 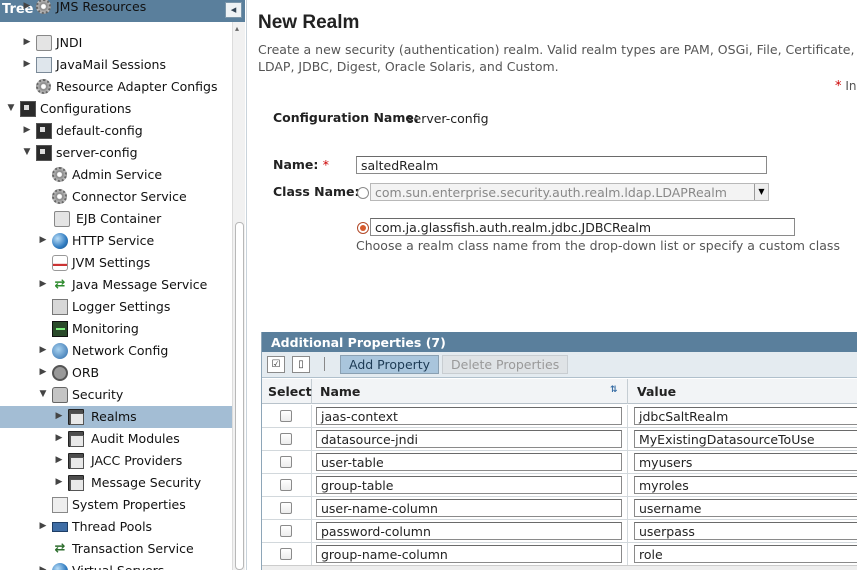 I want to click on property-value-input: role, so click(x=745, y=554).